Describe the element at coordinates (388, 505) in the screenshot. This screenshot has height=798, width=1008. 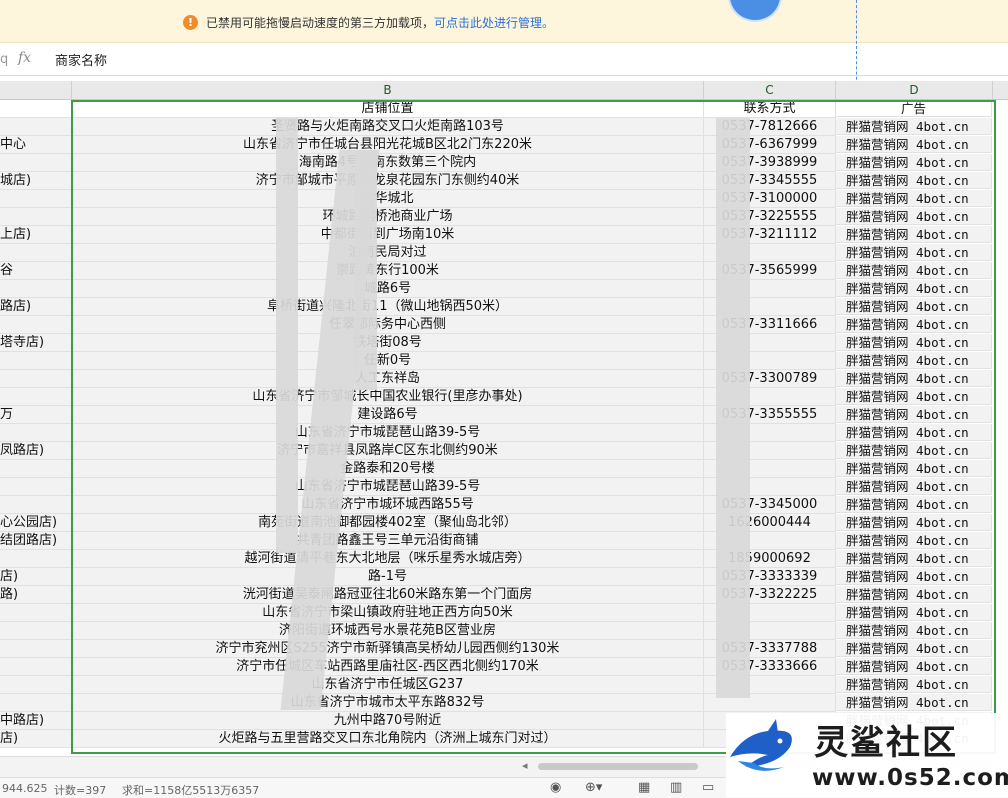
I see `cell-location: 山东省济宁市城环城西路55号` at that location.